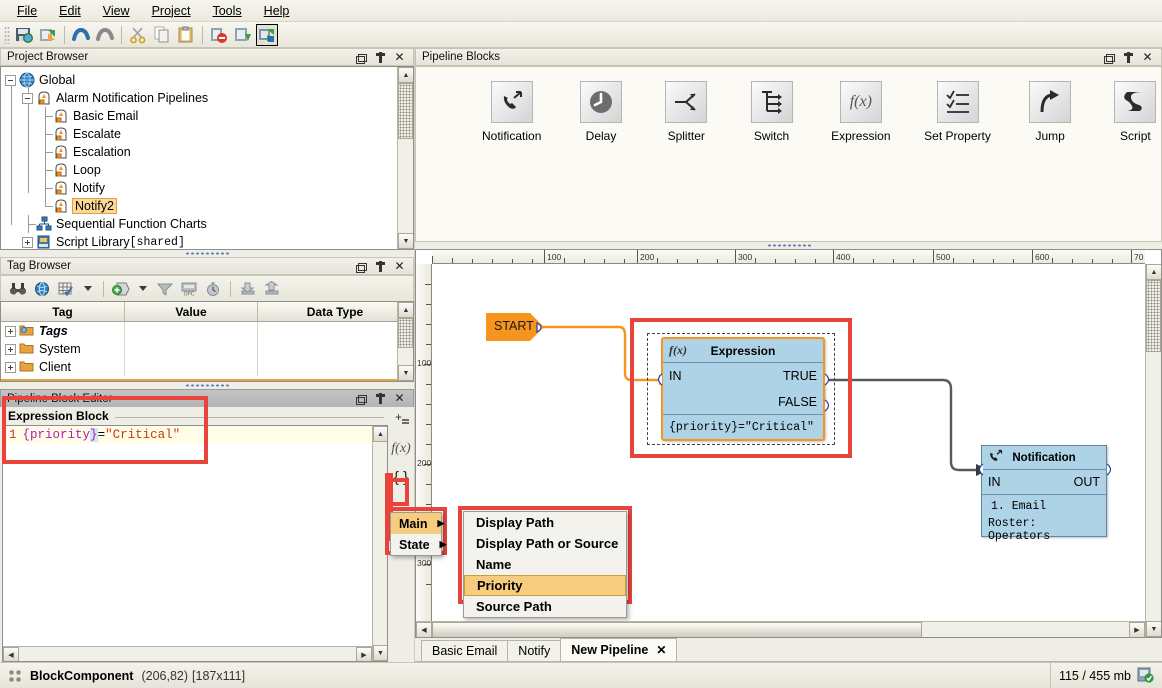  What do you see at coordinates (226, 11) in the screenshot?
I see `menu-tools: Tools` at bounding box center [226, 11].